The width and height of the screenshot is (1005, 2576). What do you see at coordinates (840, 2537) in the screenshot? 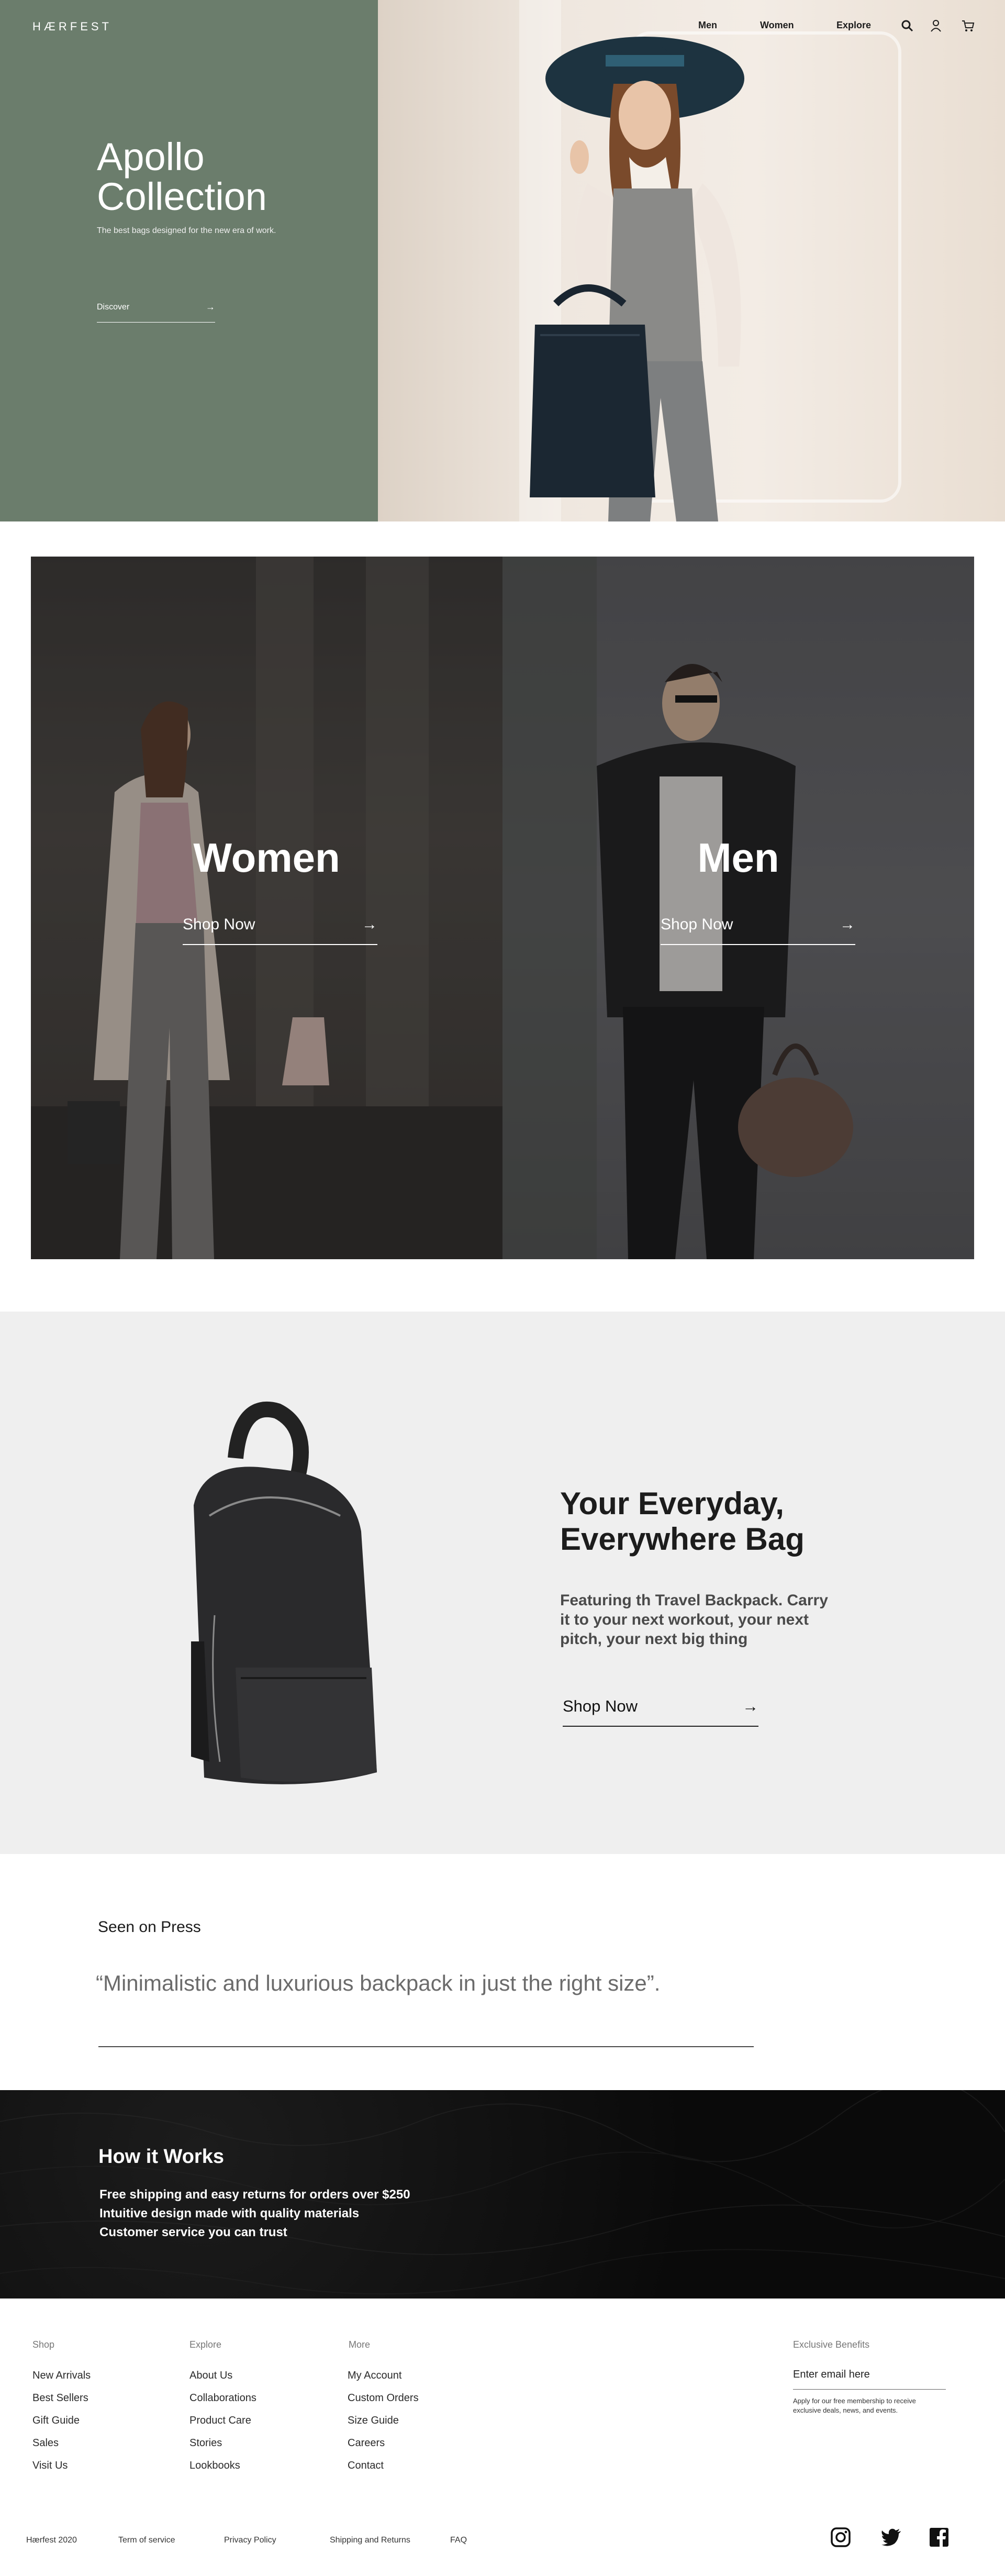
I see `instagram-icon` at bounding box center [840, 2537].